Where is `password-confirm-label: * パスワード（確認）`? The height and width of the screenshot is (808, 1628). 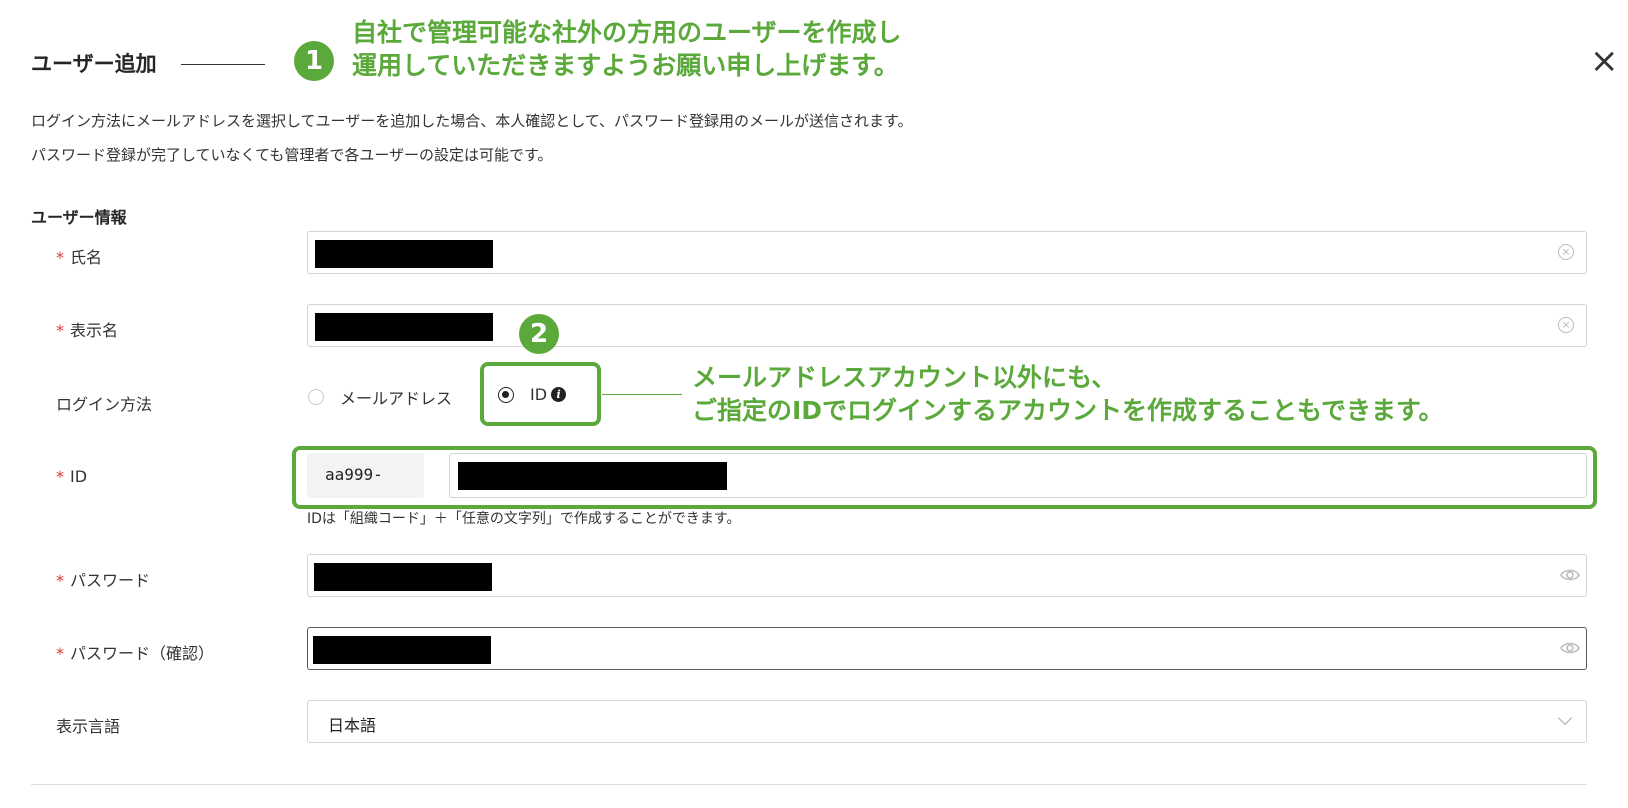 password-confirm-label: * パスワード（確認） is located at coordinates (135, 653).